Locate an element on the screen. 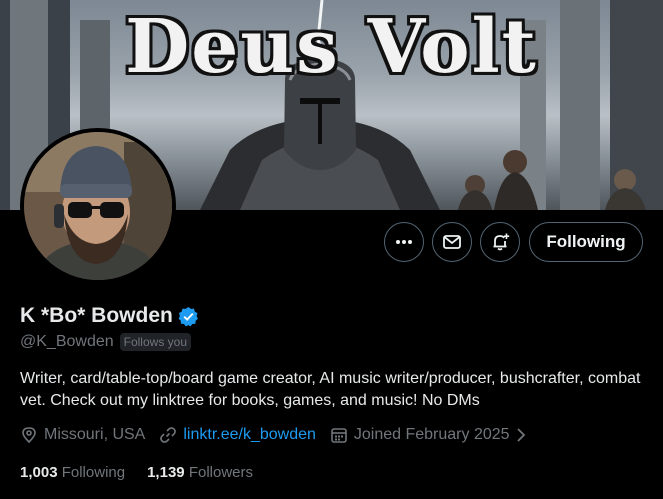 This screenshot has height=499, width=663. avatar is located at coordinates (98, 206).